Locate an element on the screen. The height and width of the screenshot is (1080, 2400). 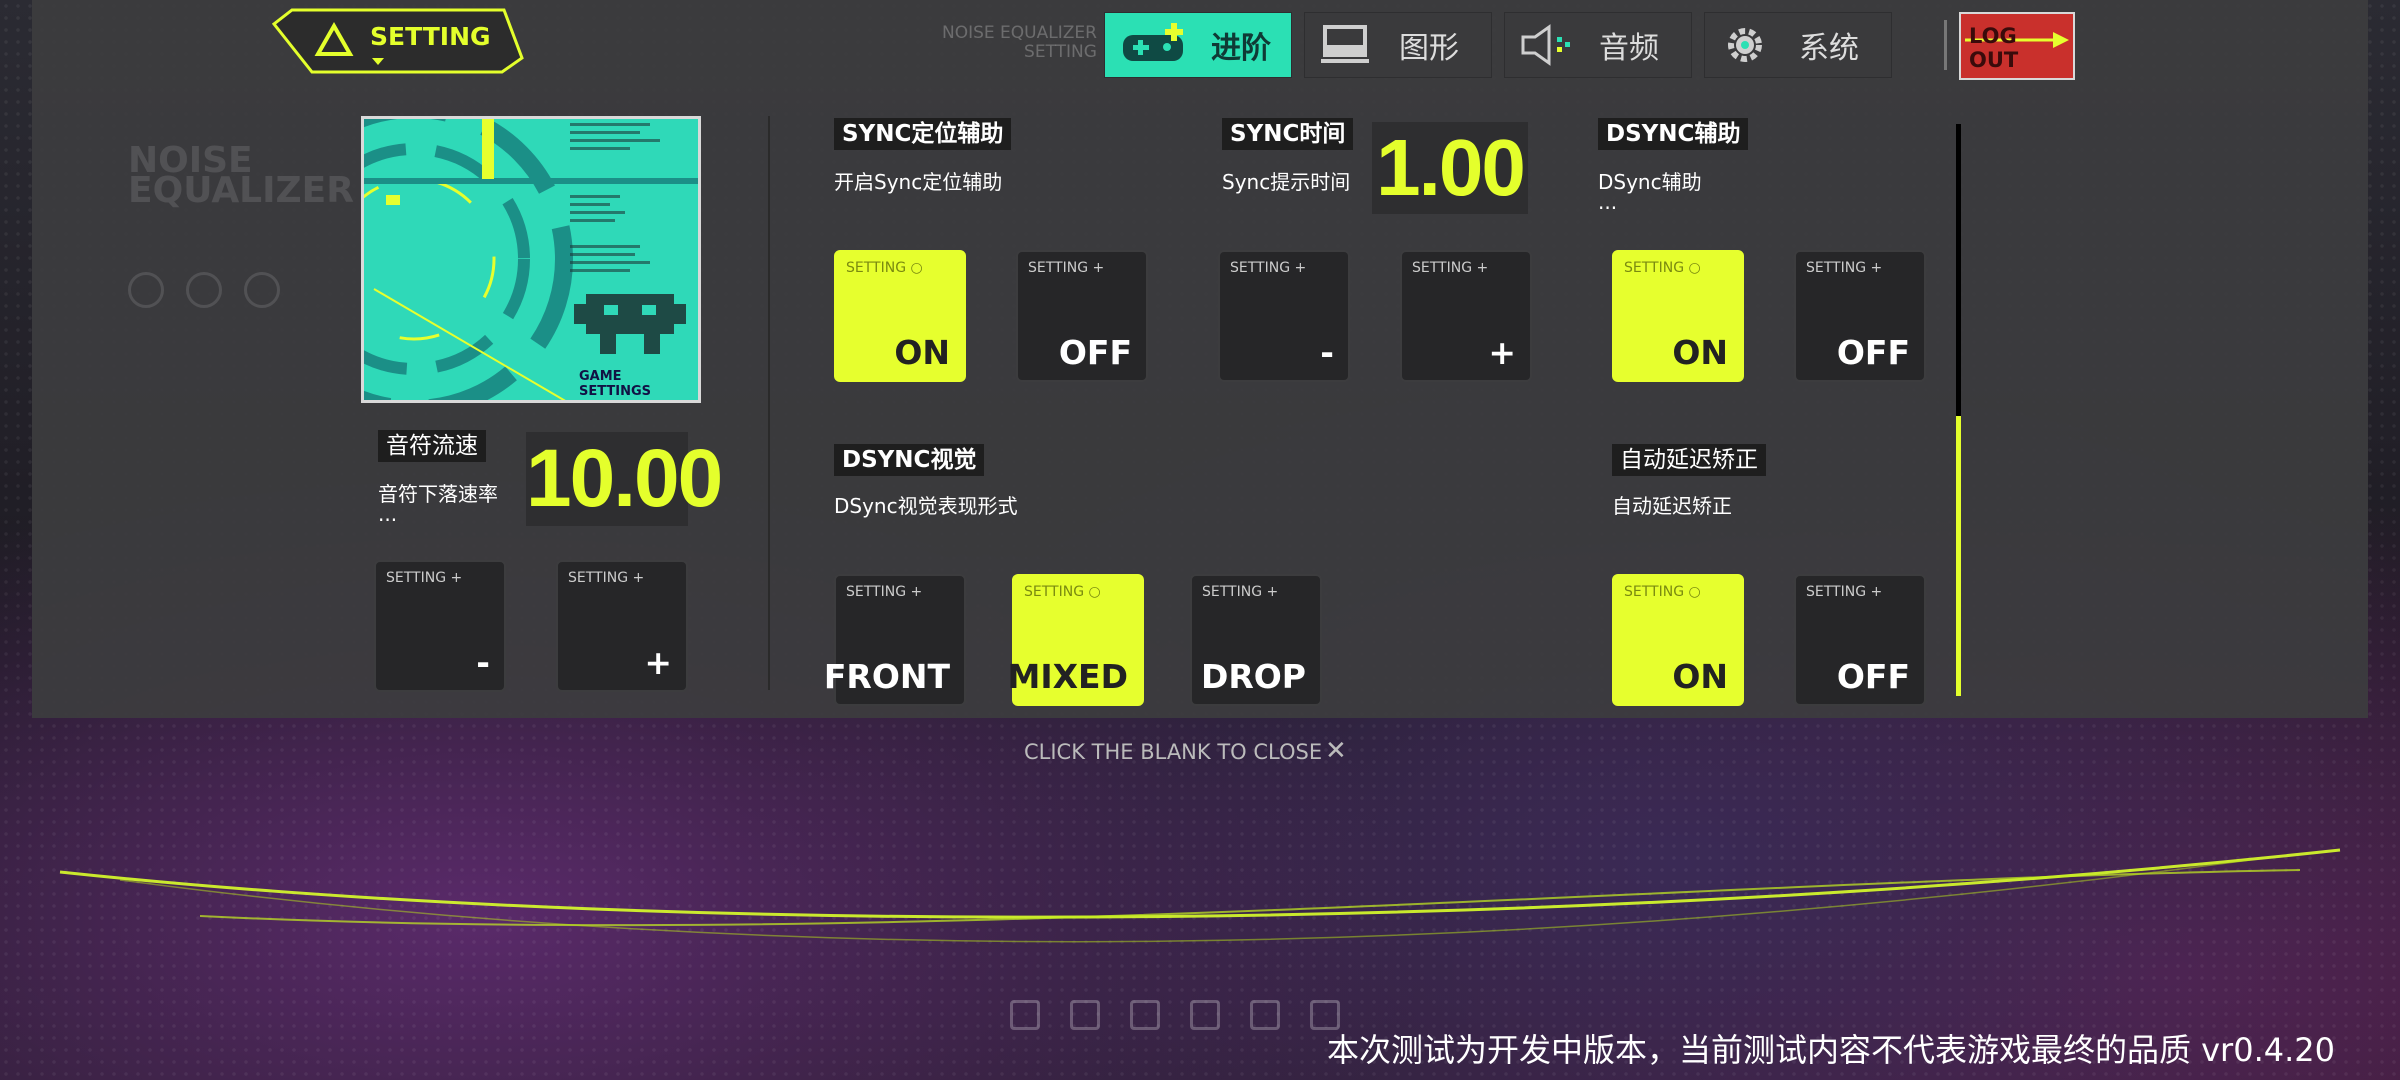
sync-assist-off-button: SETTING + OFF is located at coordinates (1082, 316).